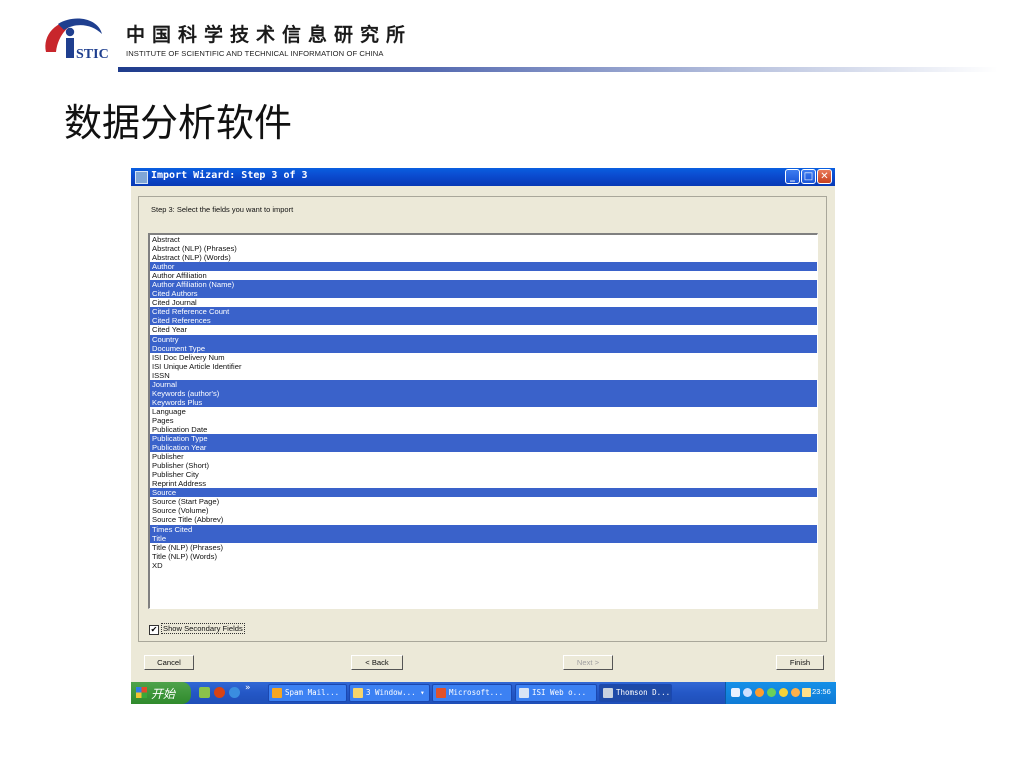  Describe the element at coordinates (483, 275) in the screenshot. I see `field-list-item: Author Affiliation` at that location.